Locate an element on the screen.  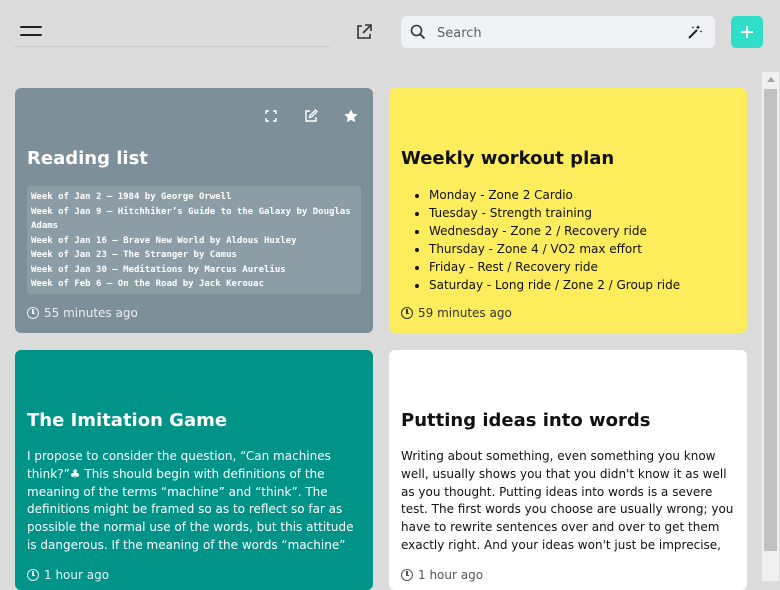
list-item: Tuesday - Strength training is located at coordinates (582, 213).